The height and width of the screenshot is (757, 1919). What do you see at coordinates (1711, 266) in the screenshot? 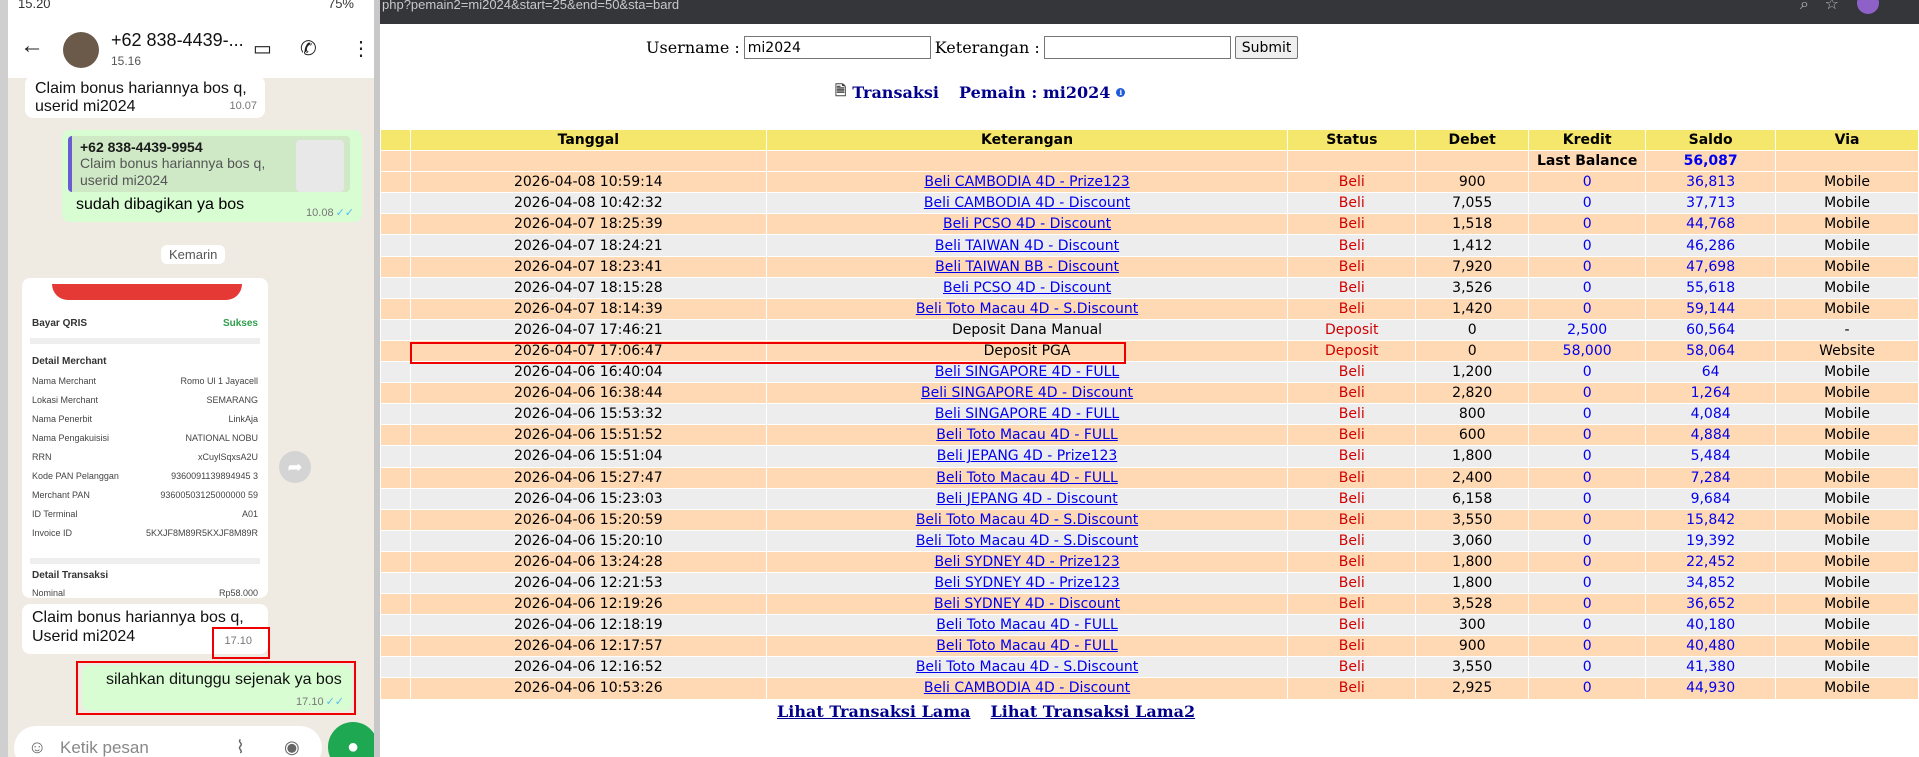
I see `cell-saldo: 47,698` at bounding box center [1711, 266].